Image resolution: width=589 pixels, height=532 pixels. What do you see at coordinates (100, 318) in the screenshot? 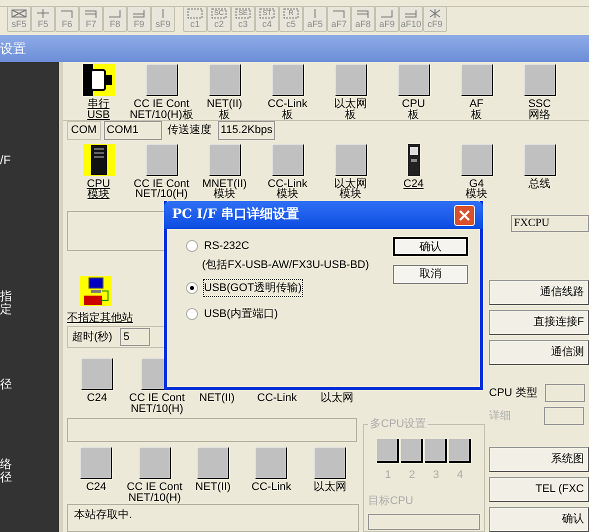
I see `station-label: 不指定其他站` at bounding box center [100, 318].